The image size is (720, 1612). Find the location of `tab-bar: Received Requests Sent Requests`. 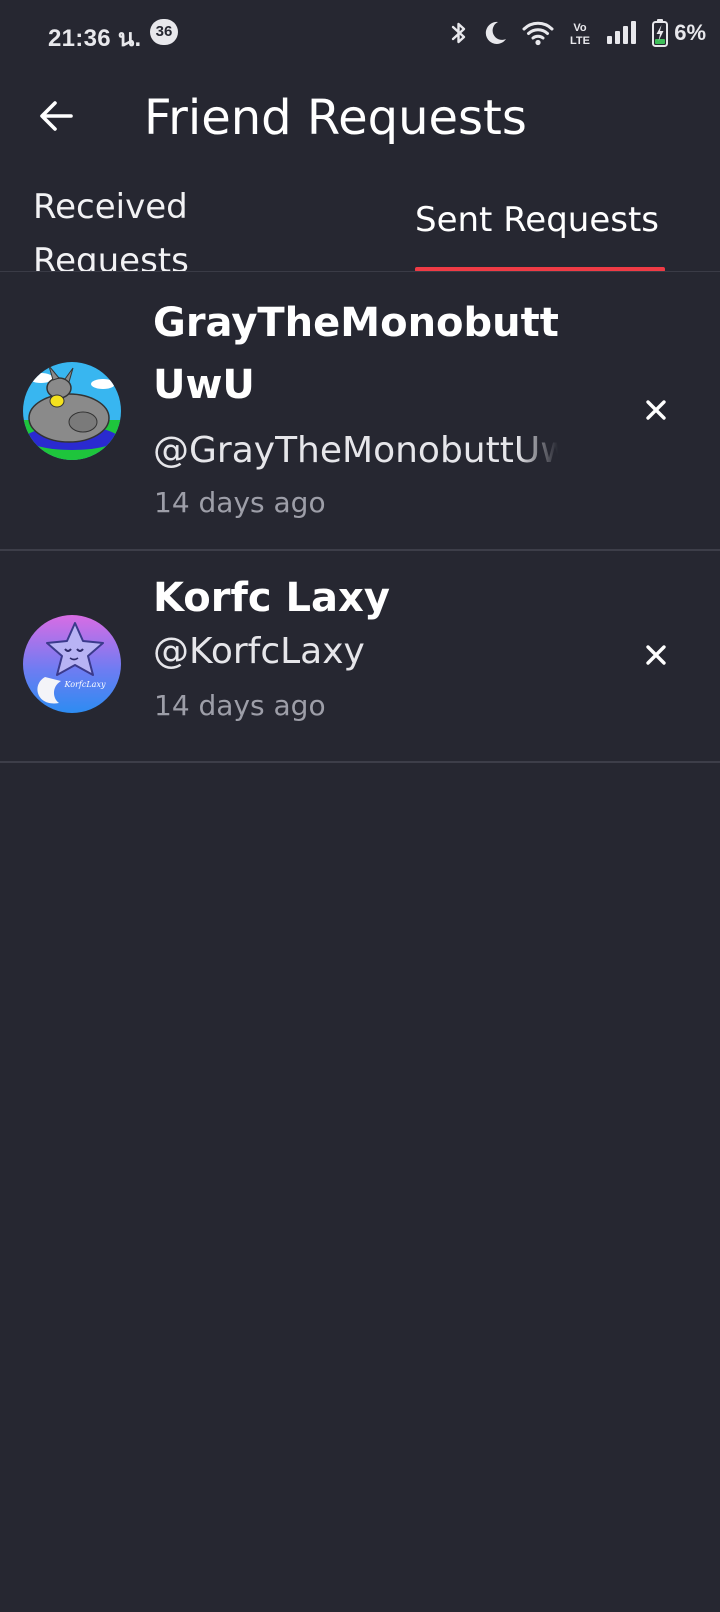

tab-bar: Received Requests Sent Requests is located at coordinates (360, 224).